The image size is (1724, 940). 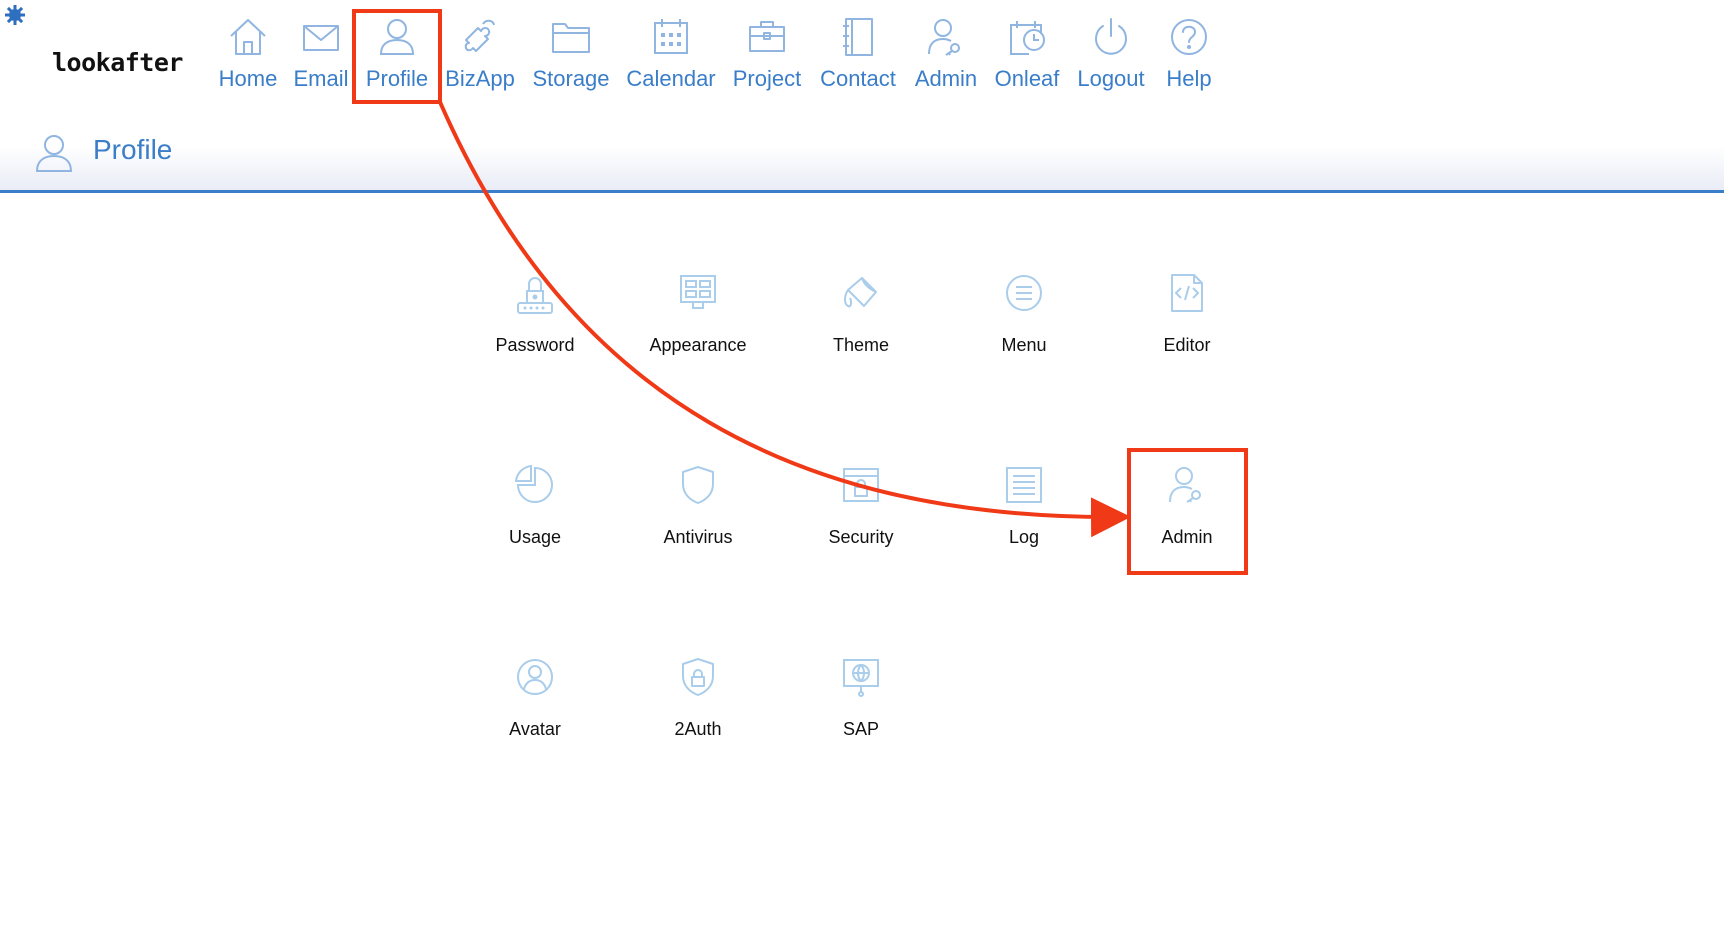 I want to click on tile-label: SAP, so click(x=861, y=729).